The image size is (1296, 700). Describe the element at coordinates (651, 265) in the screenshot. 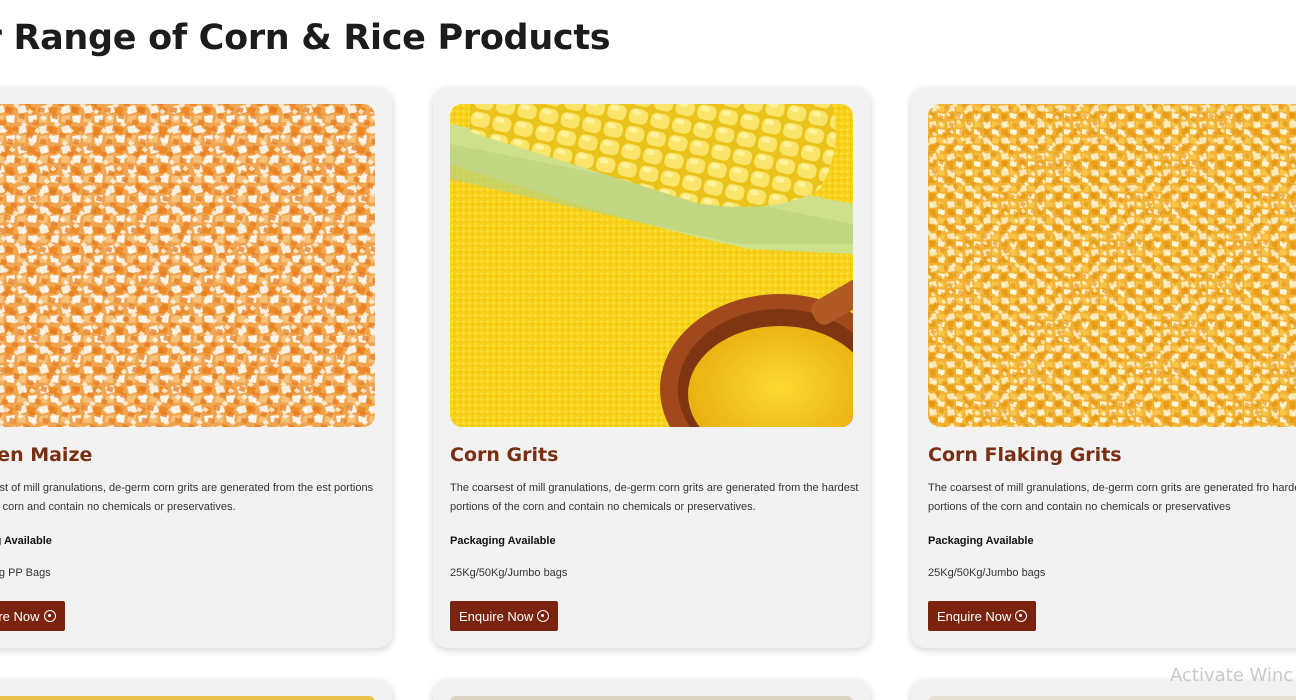

I see `product-image-corn-grits` at that location.